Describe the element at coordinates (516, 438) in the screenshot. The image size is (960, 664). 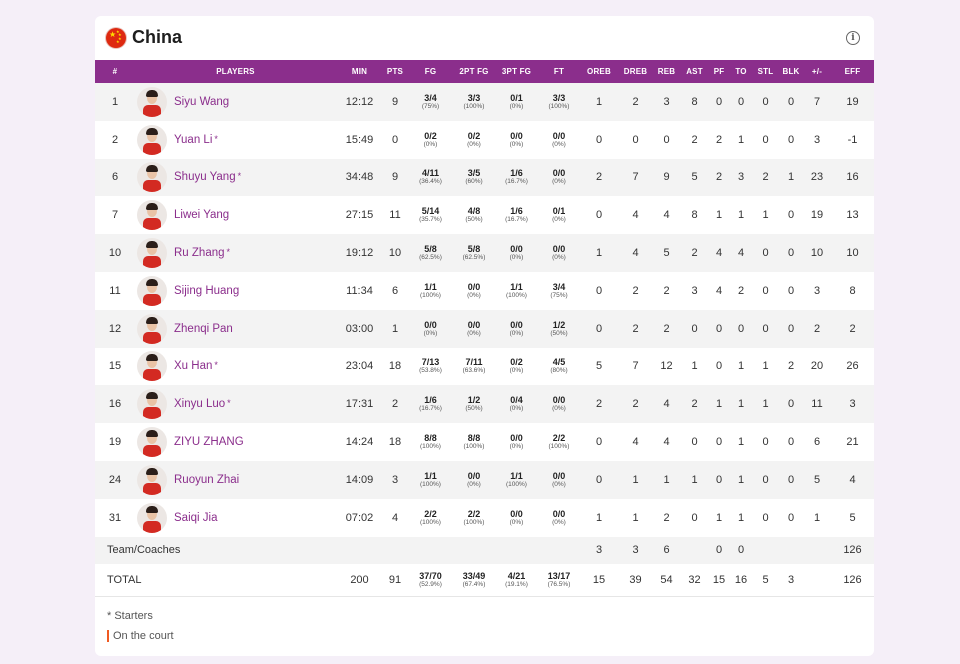
I see `three-point-fg-made-attempted: 0/0` at that location.